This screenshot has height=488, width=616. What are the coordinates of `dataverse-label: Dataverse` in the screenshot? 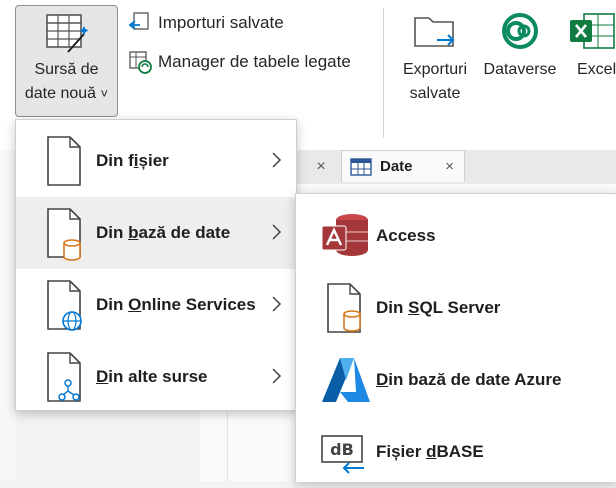 It's located at (520, 69).